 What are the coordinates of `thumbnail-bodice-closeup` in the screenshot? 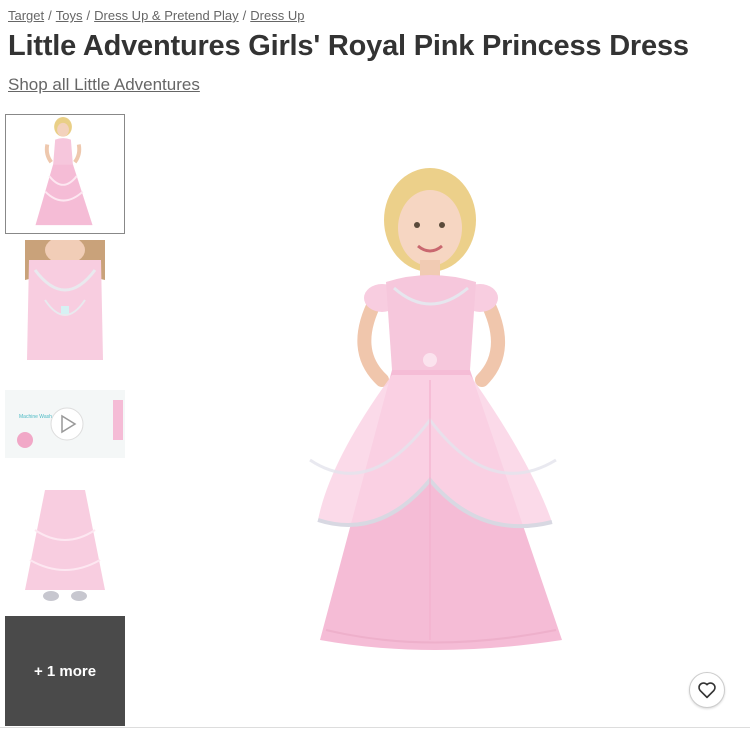 It's located at (65, 300).